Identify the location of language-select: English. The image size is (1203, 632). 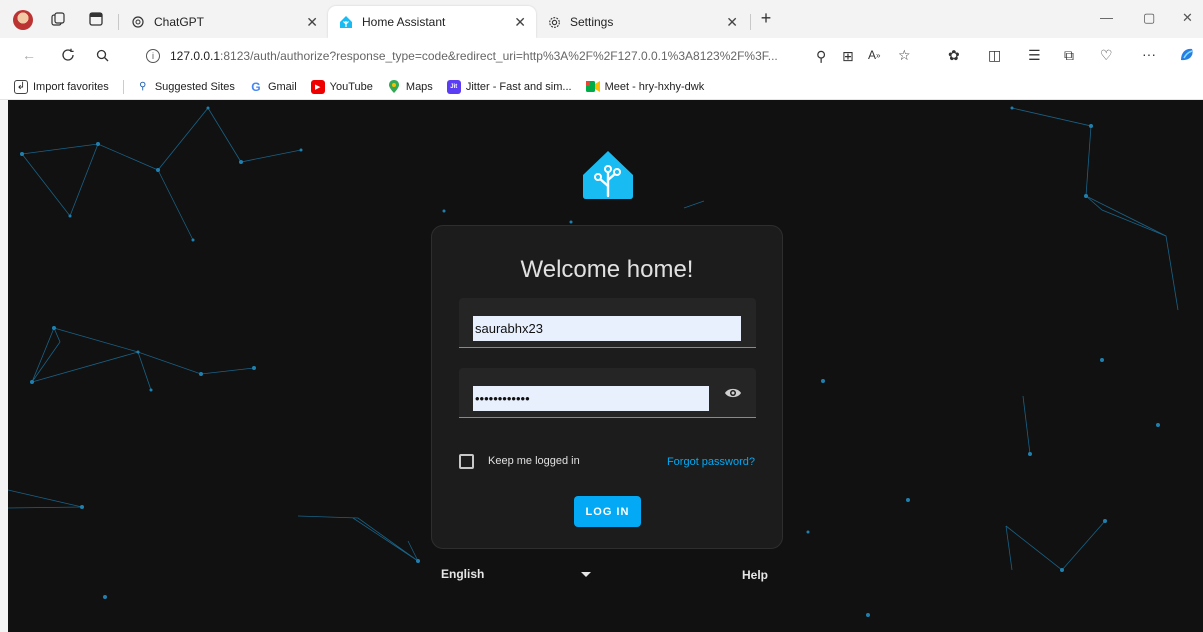
(462, 574).